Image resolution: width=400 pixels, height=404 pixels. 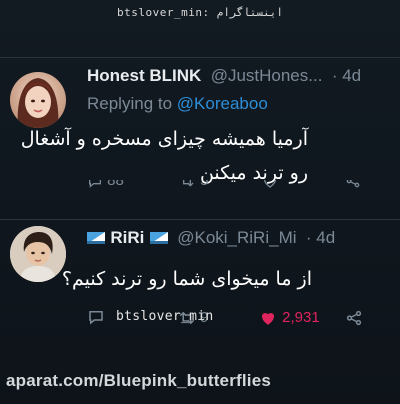 I want to click on replying-to: Replying to @Koreaboo, so click(x=177, y=104).